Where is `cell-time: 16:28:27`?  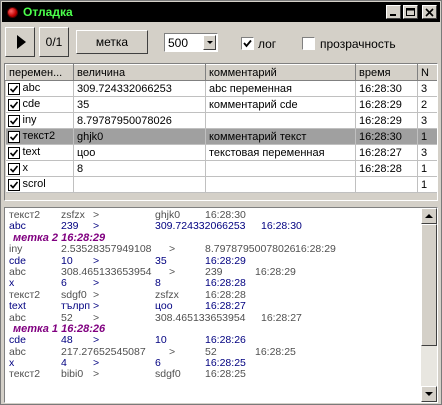
cell-time: 16:28:27 is located at coordinates (386, 152).